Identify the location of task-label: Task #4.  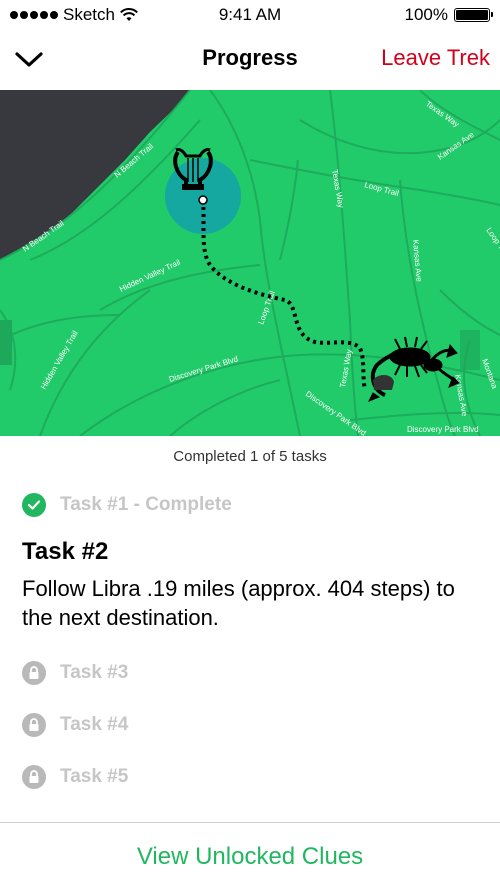
(94, 724).